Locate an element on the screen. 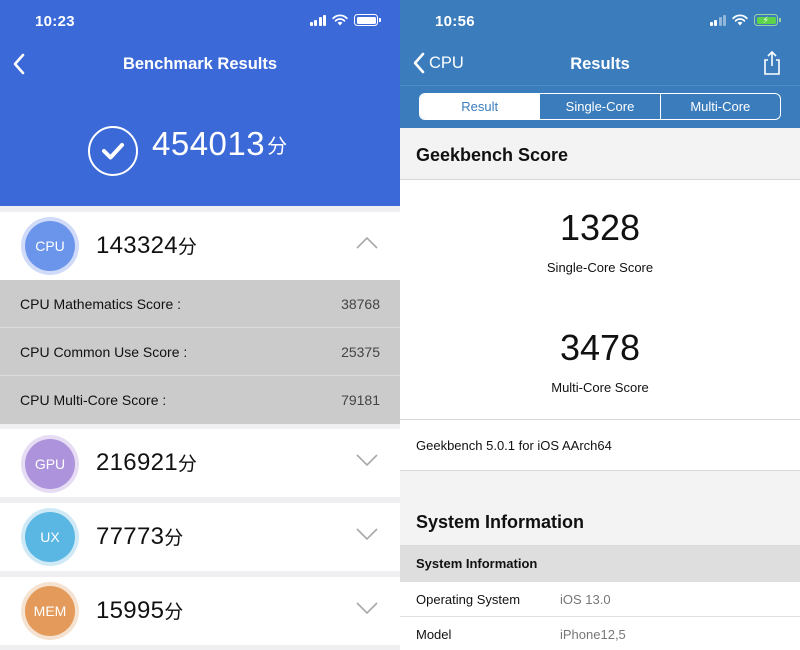 The height and width of the screenshot is (650, 800). nav-bar: Benchmark Results is located at coordinates (200, 64).